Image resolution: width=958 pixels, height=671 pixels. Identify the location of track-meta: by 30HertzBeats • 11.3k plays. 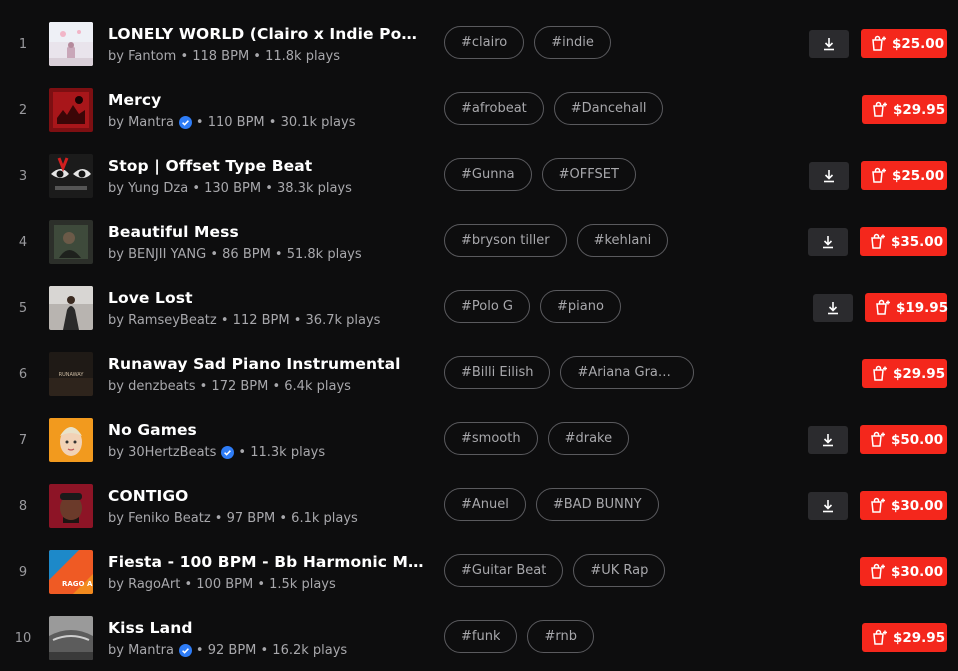
(216, 452).